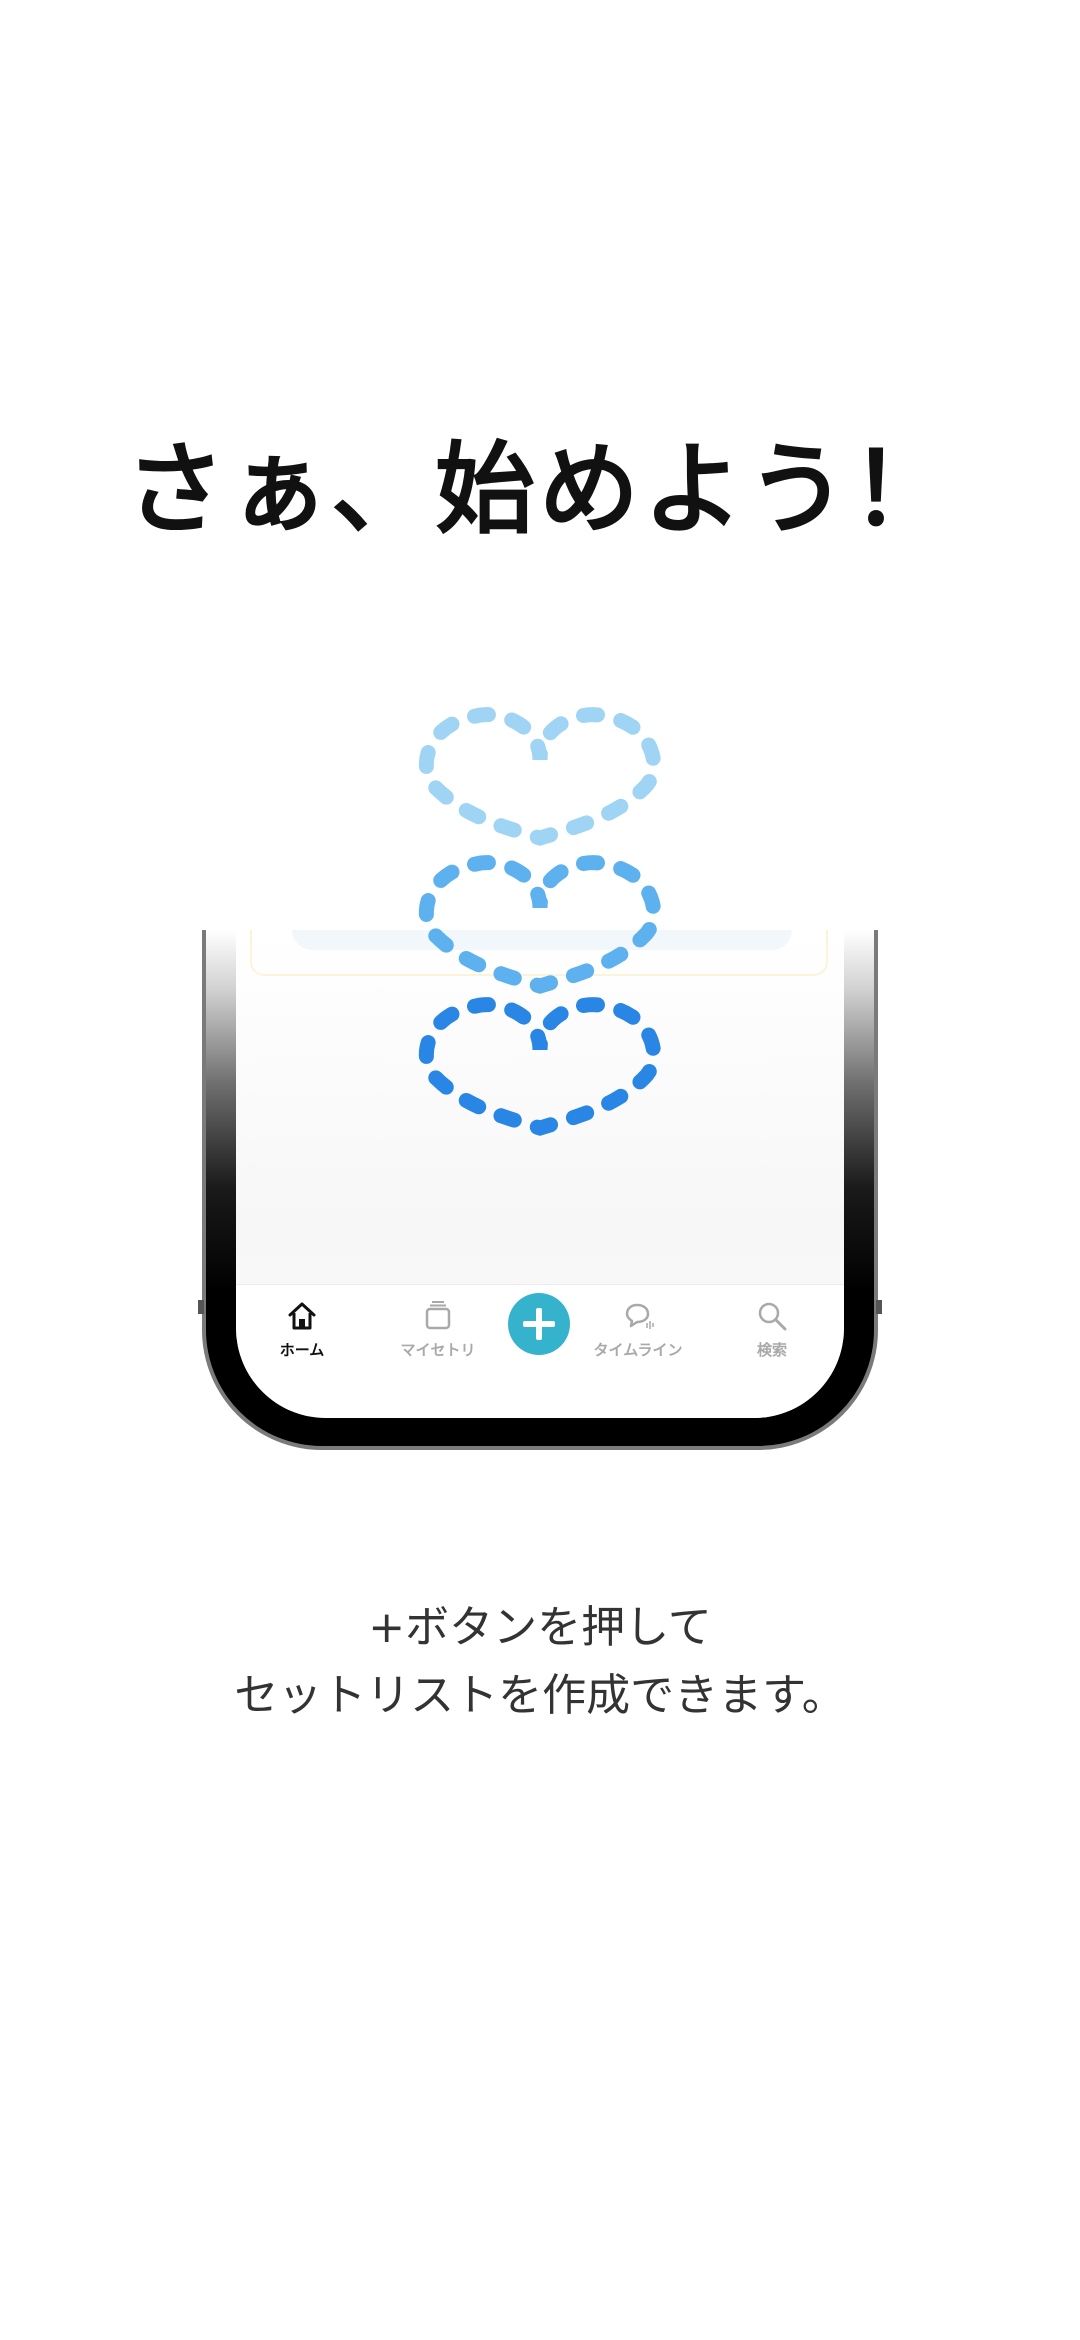  Describe the element at coordinates (438, 1315) in the screenshot. I see `cards-icon` at that location.